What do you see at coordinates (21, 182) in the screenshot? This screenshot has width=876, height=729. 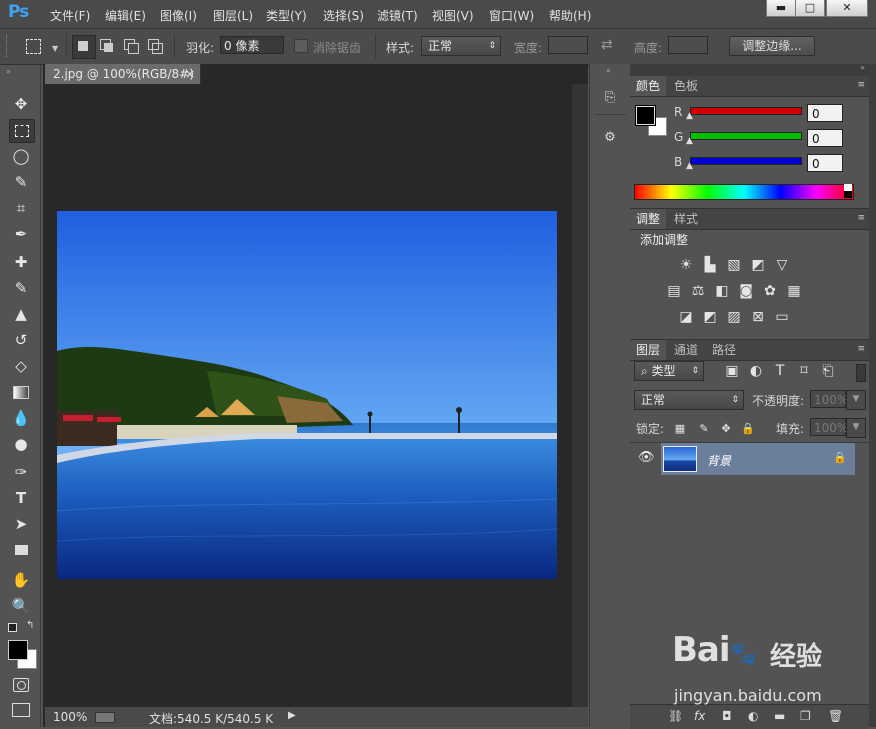 I see `quick-selection-tool-icon: ✎` at bounding box center [21, 182].